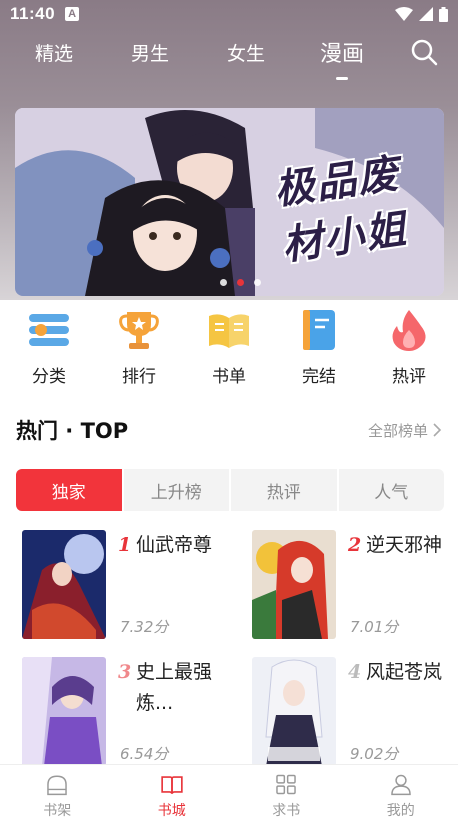 The image size is (458, 820). I want to click on banner-title: 极品废材小姐, so click(341, 209).